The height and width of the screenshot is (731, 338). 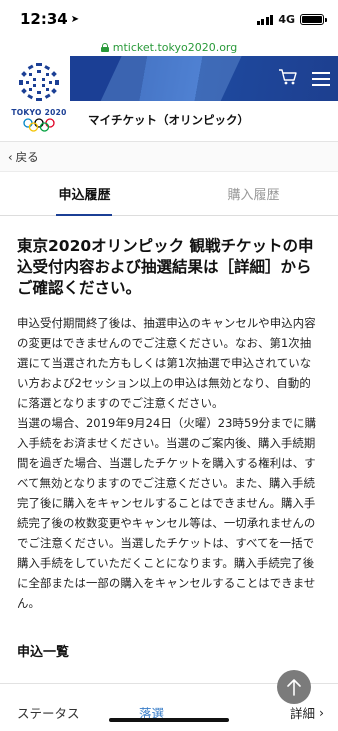 What do you see at coordinates (304, 78) in the screenshot?
I see `header-actions` at bounding box center [304, 78].